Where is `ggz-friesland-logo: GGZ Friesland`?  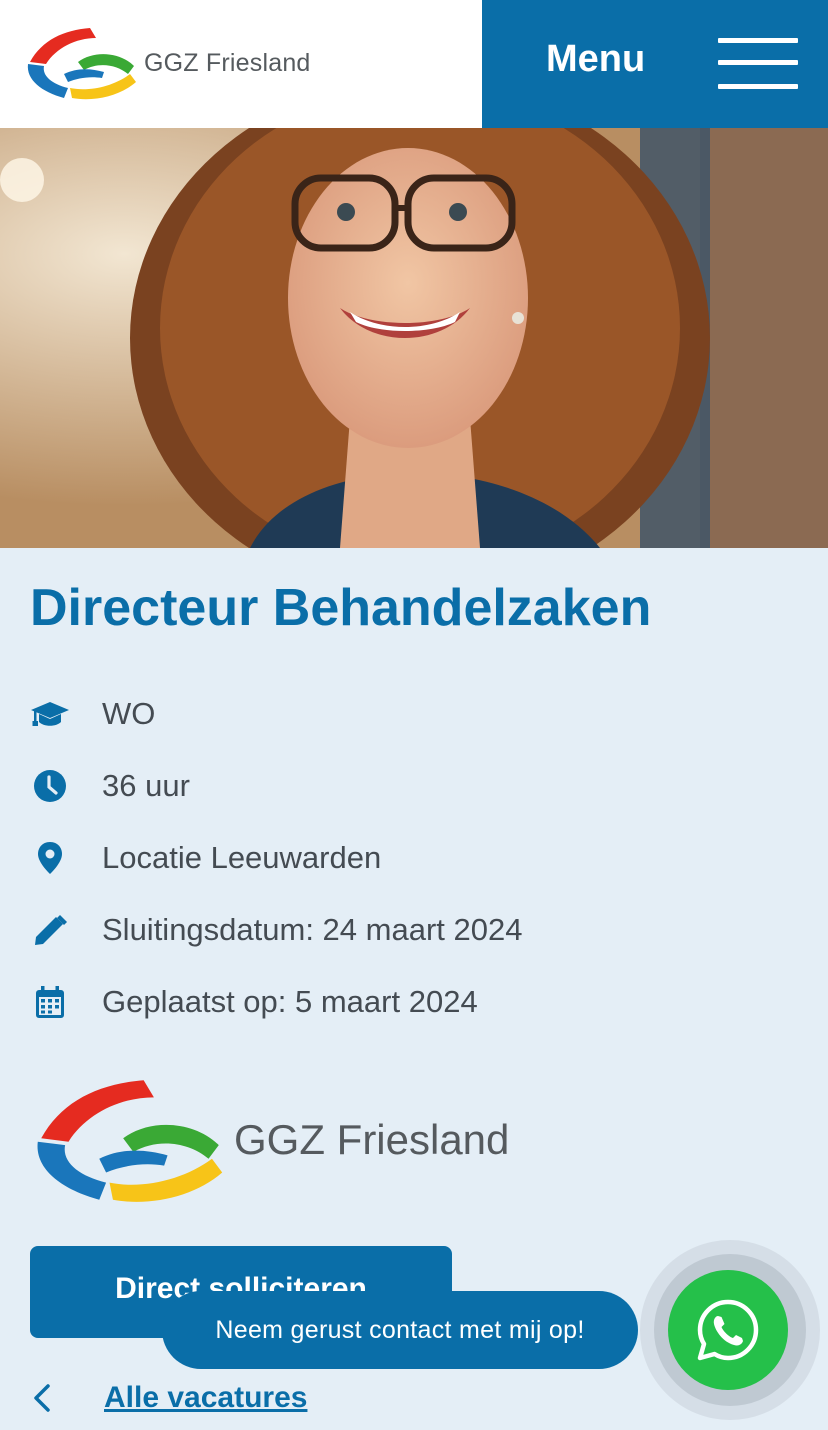
ggz-friesland-logo: GGZ Friesland is located at coordinates (167, 63).